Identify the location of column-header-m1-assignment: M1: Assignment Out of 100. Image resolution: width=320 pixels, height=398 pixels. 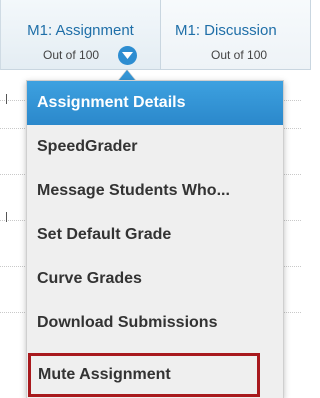
(80, 35).